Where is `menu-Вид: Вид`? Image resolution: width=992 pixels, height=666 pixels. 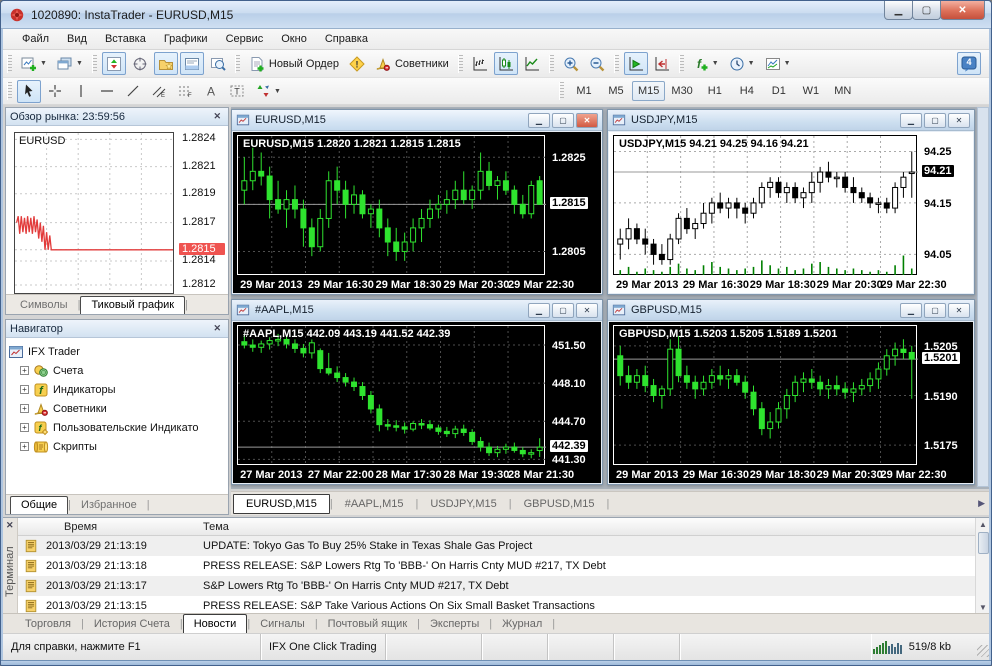 menu-Вид: Вид is located at coordinates (77, 39).